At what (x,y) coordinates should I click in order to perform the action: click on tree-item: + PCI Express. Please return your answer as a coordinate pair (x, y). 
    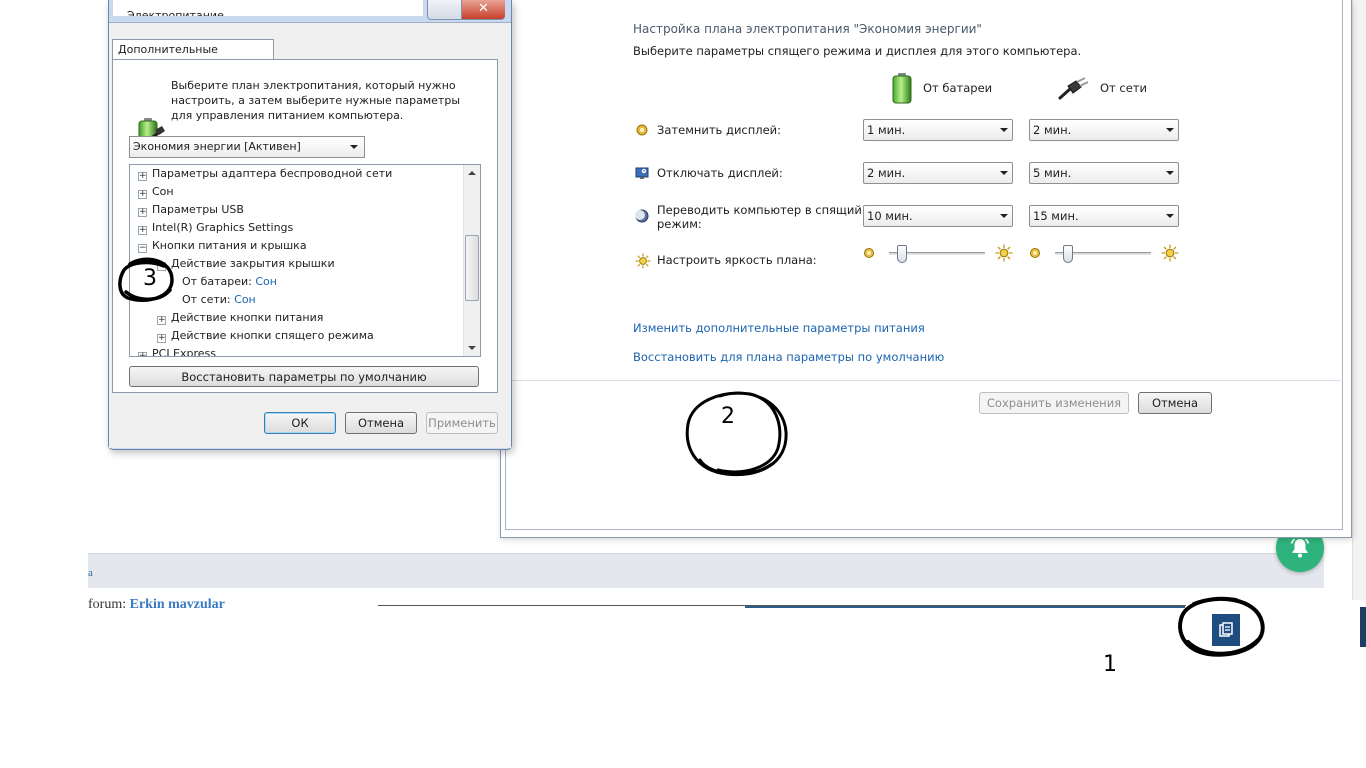
    Looking at the image, I should click on (177, 351).